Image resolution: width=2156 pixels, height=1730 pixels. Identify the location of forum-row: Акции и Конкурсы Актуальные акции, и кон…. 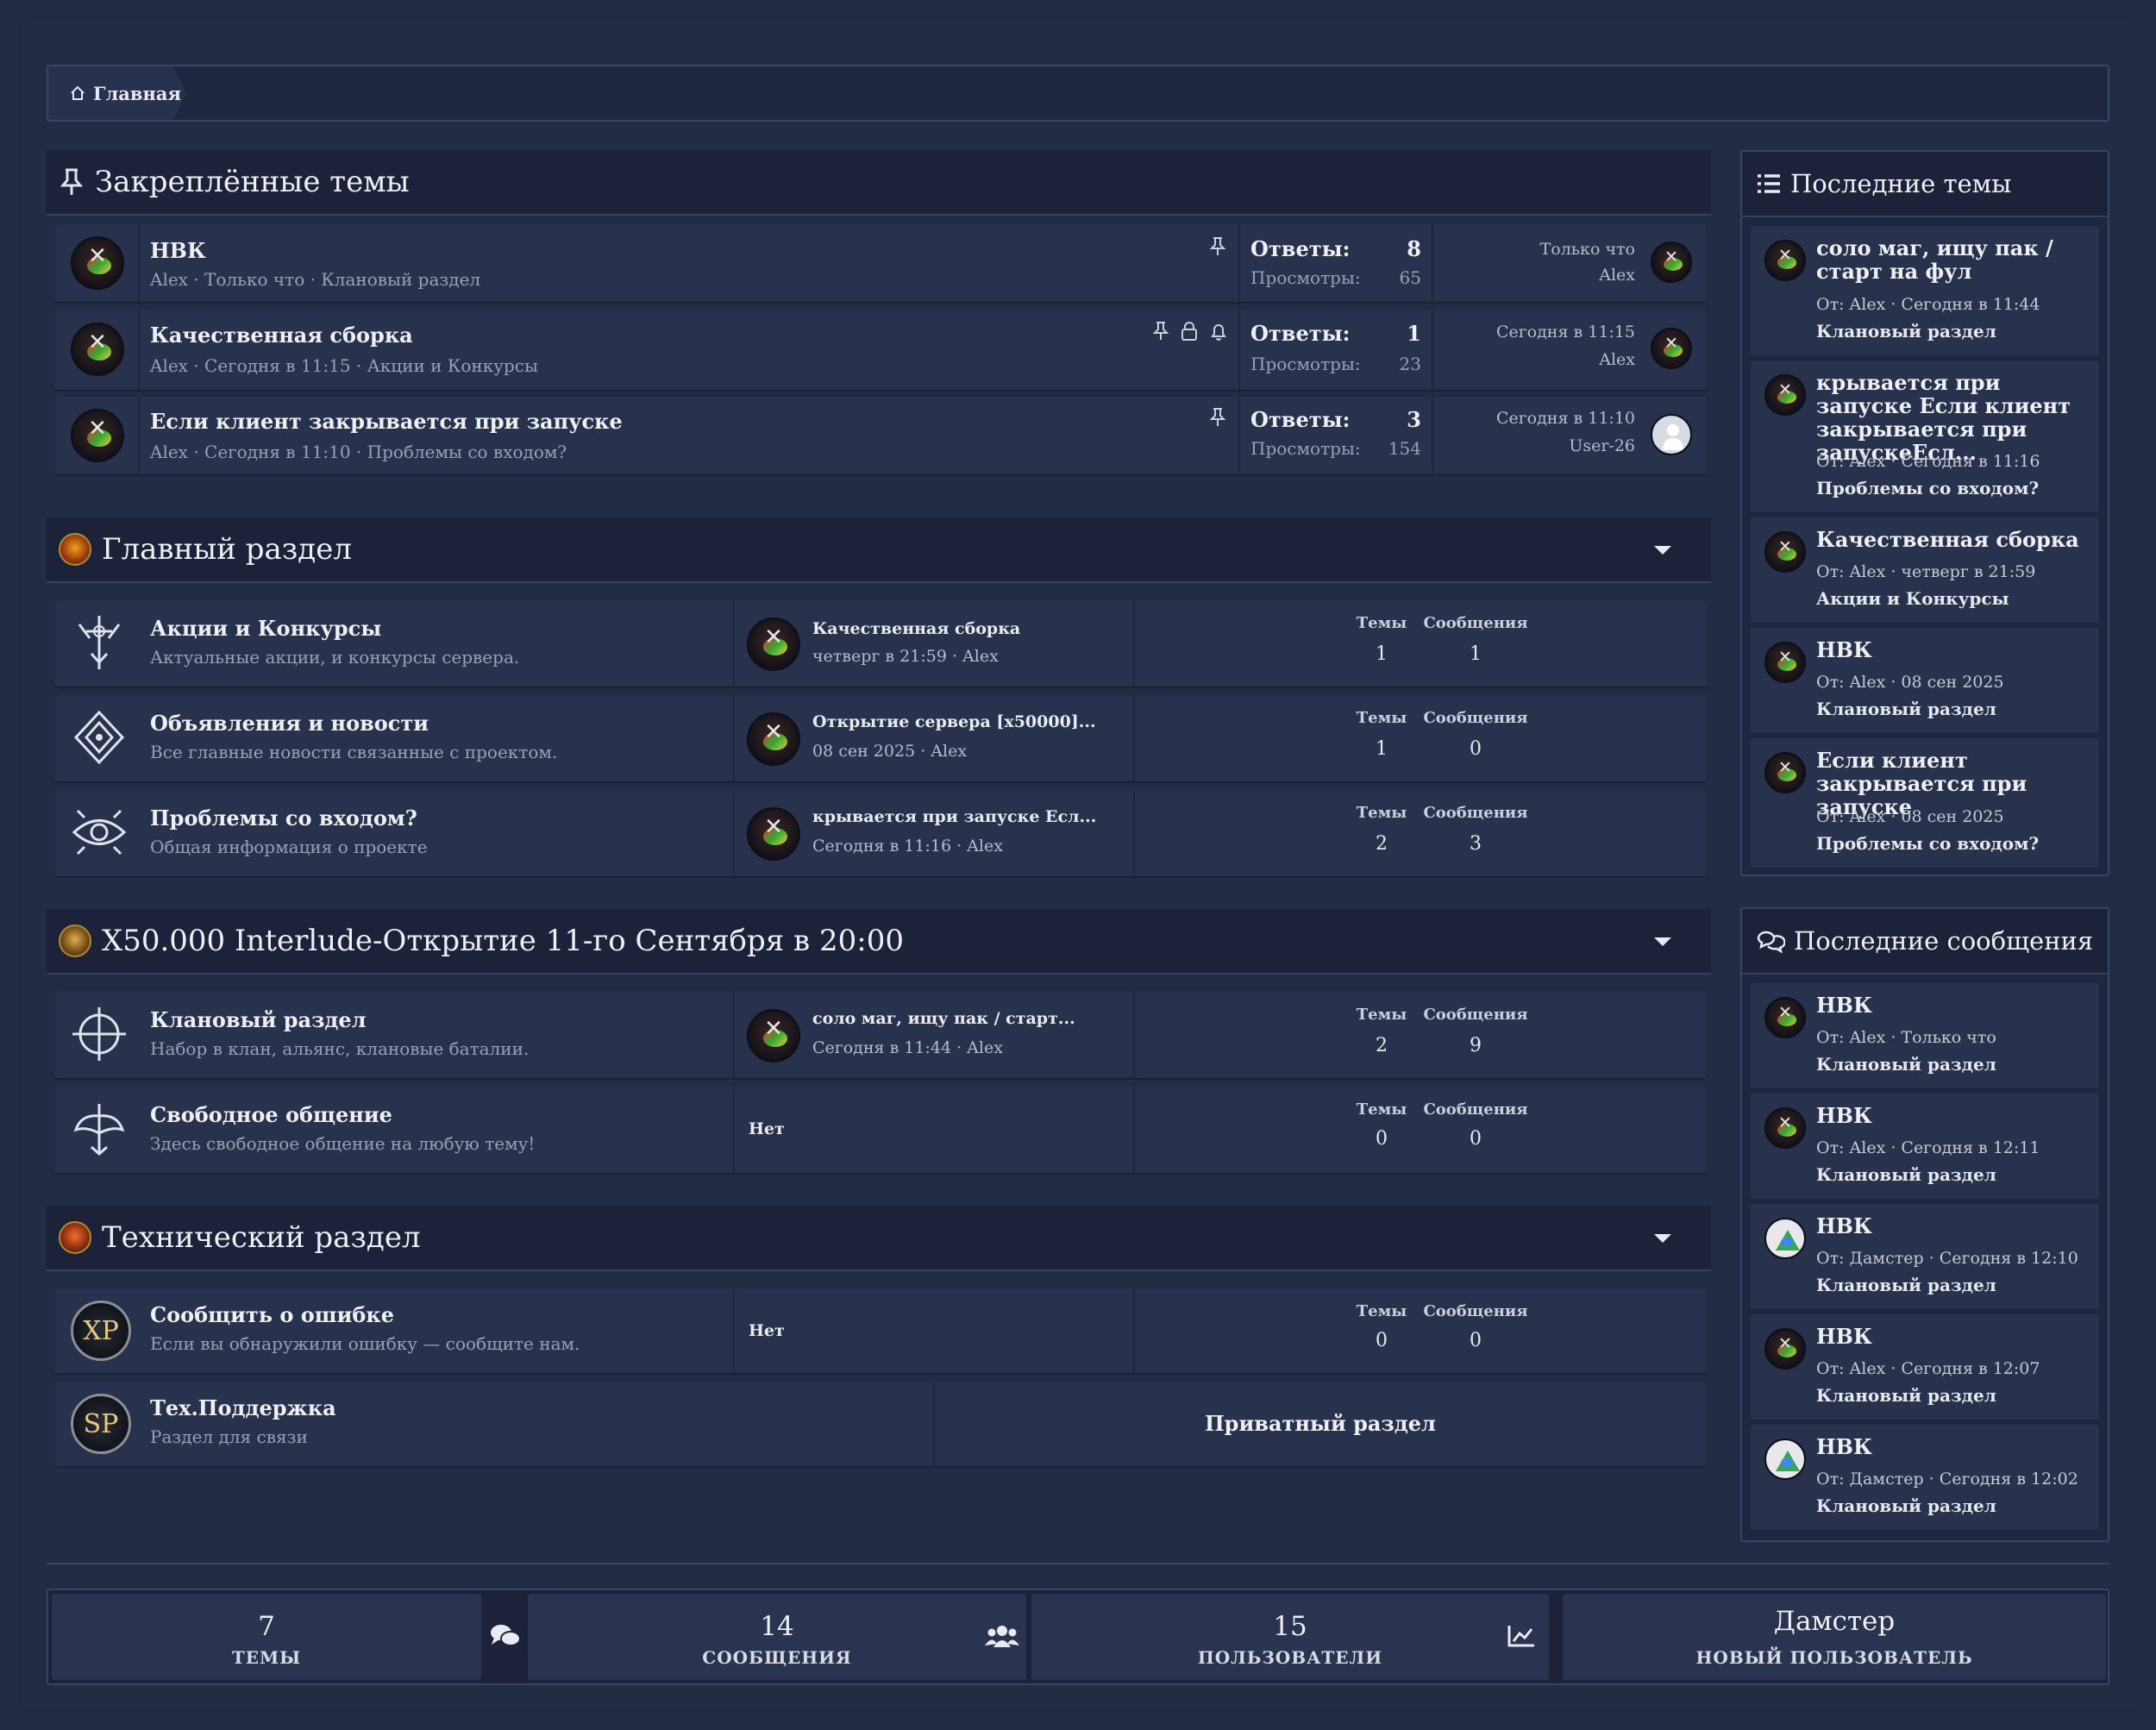
(880, 644).